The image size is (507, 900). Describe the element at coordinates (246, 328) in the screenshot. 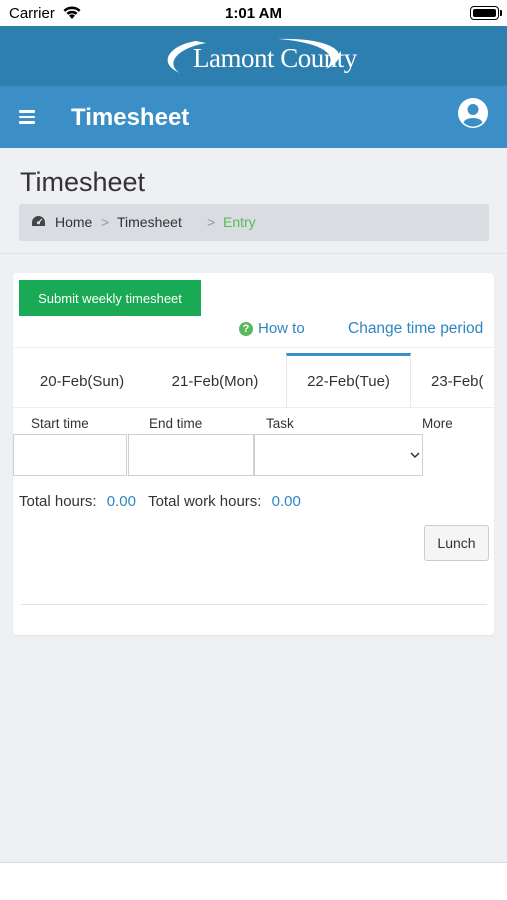

I see `help-icon: ?` at that location.